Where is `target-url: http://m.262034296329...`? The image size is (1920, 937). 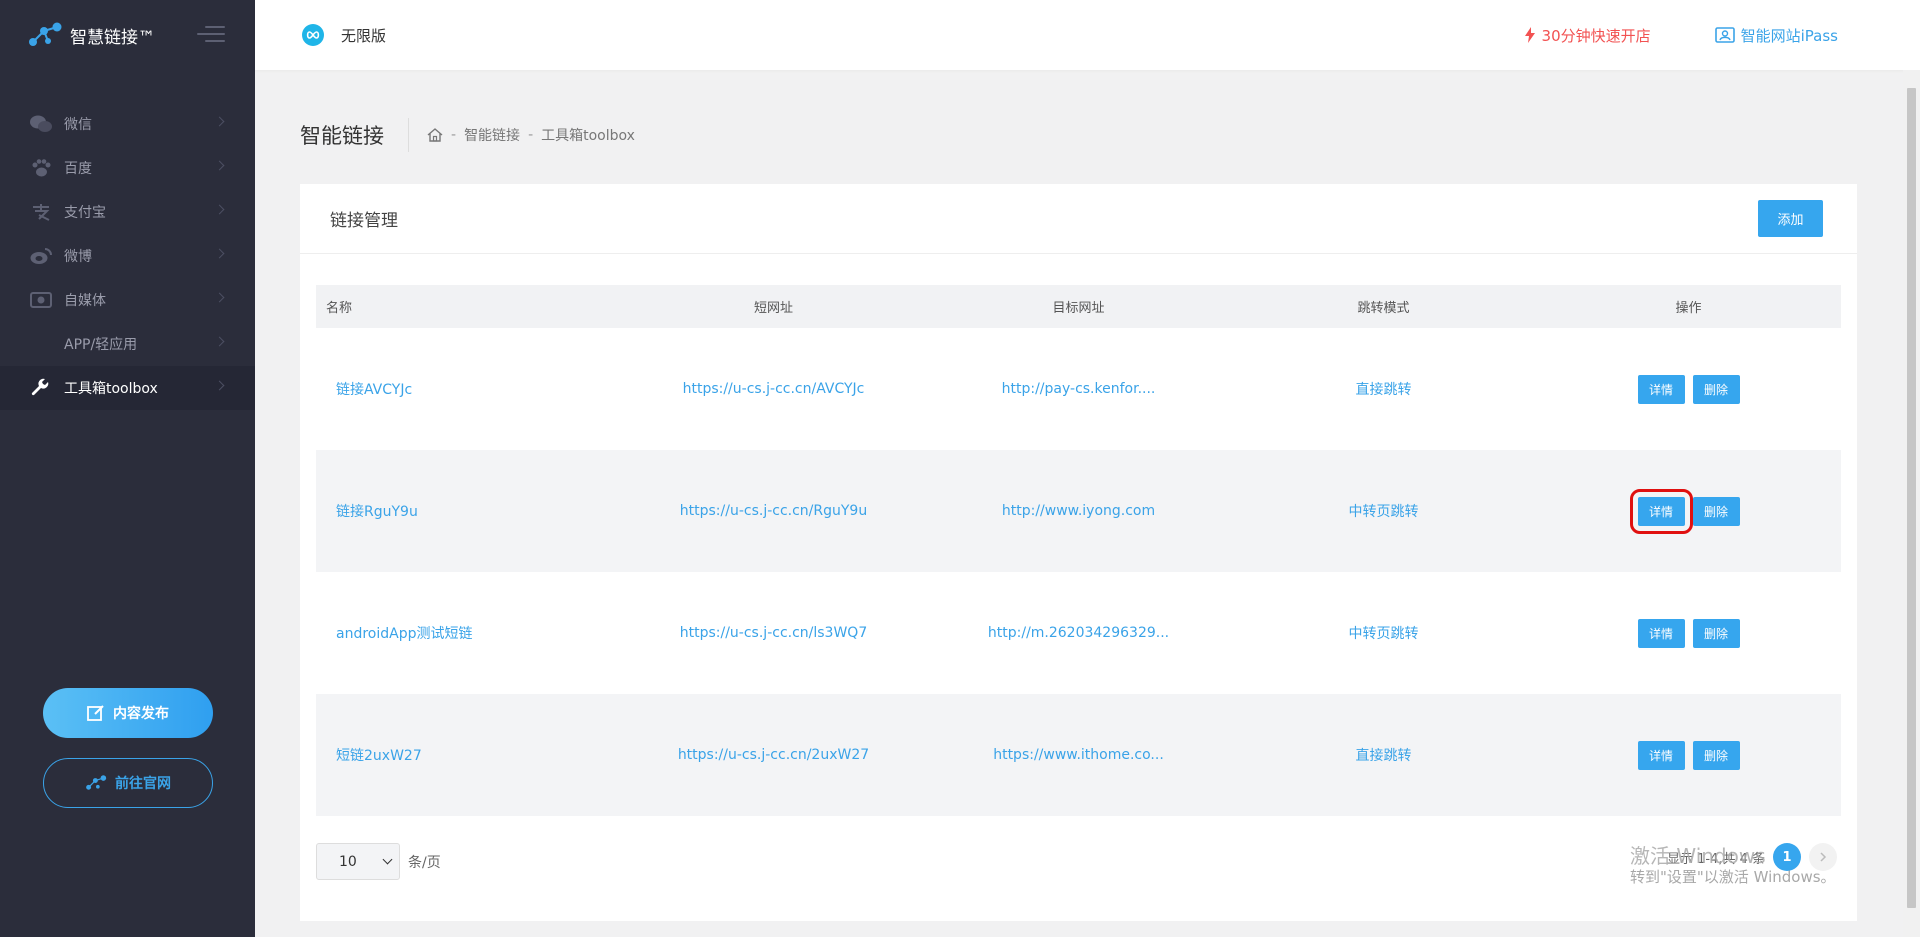
target-url: http://m.262034296329... is located at coordinates (1078, 633).